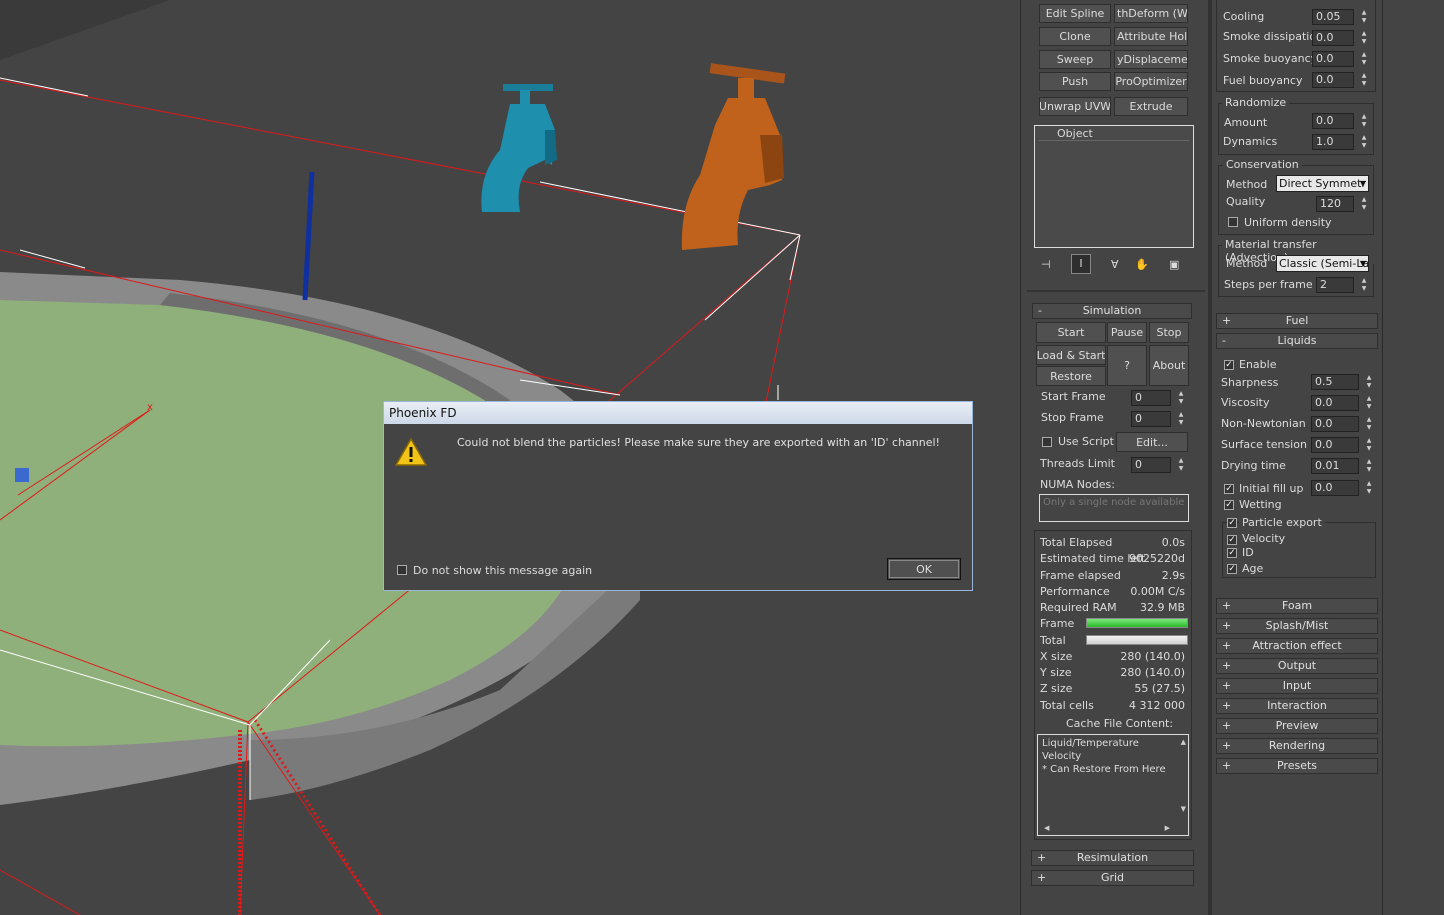  Describe the element at coordinates (1075, 106) in the screenshot. I see `unwrap-uvw-button: Unwrap UVW` at that location.